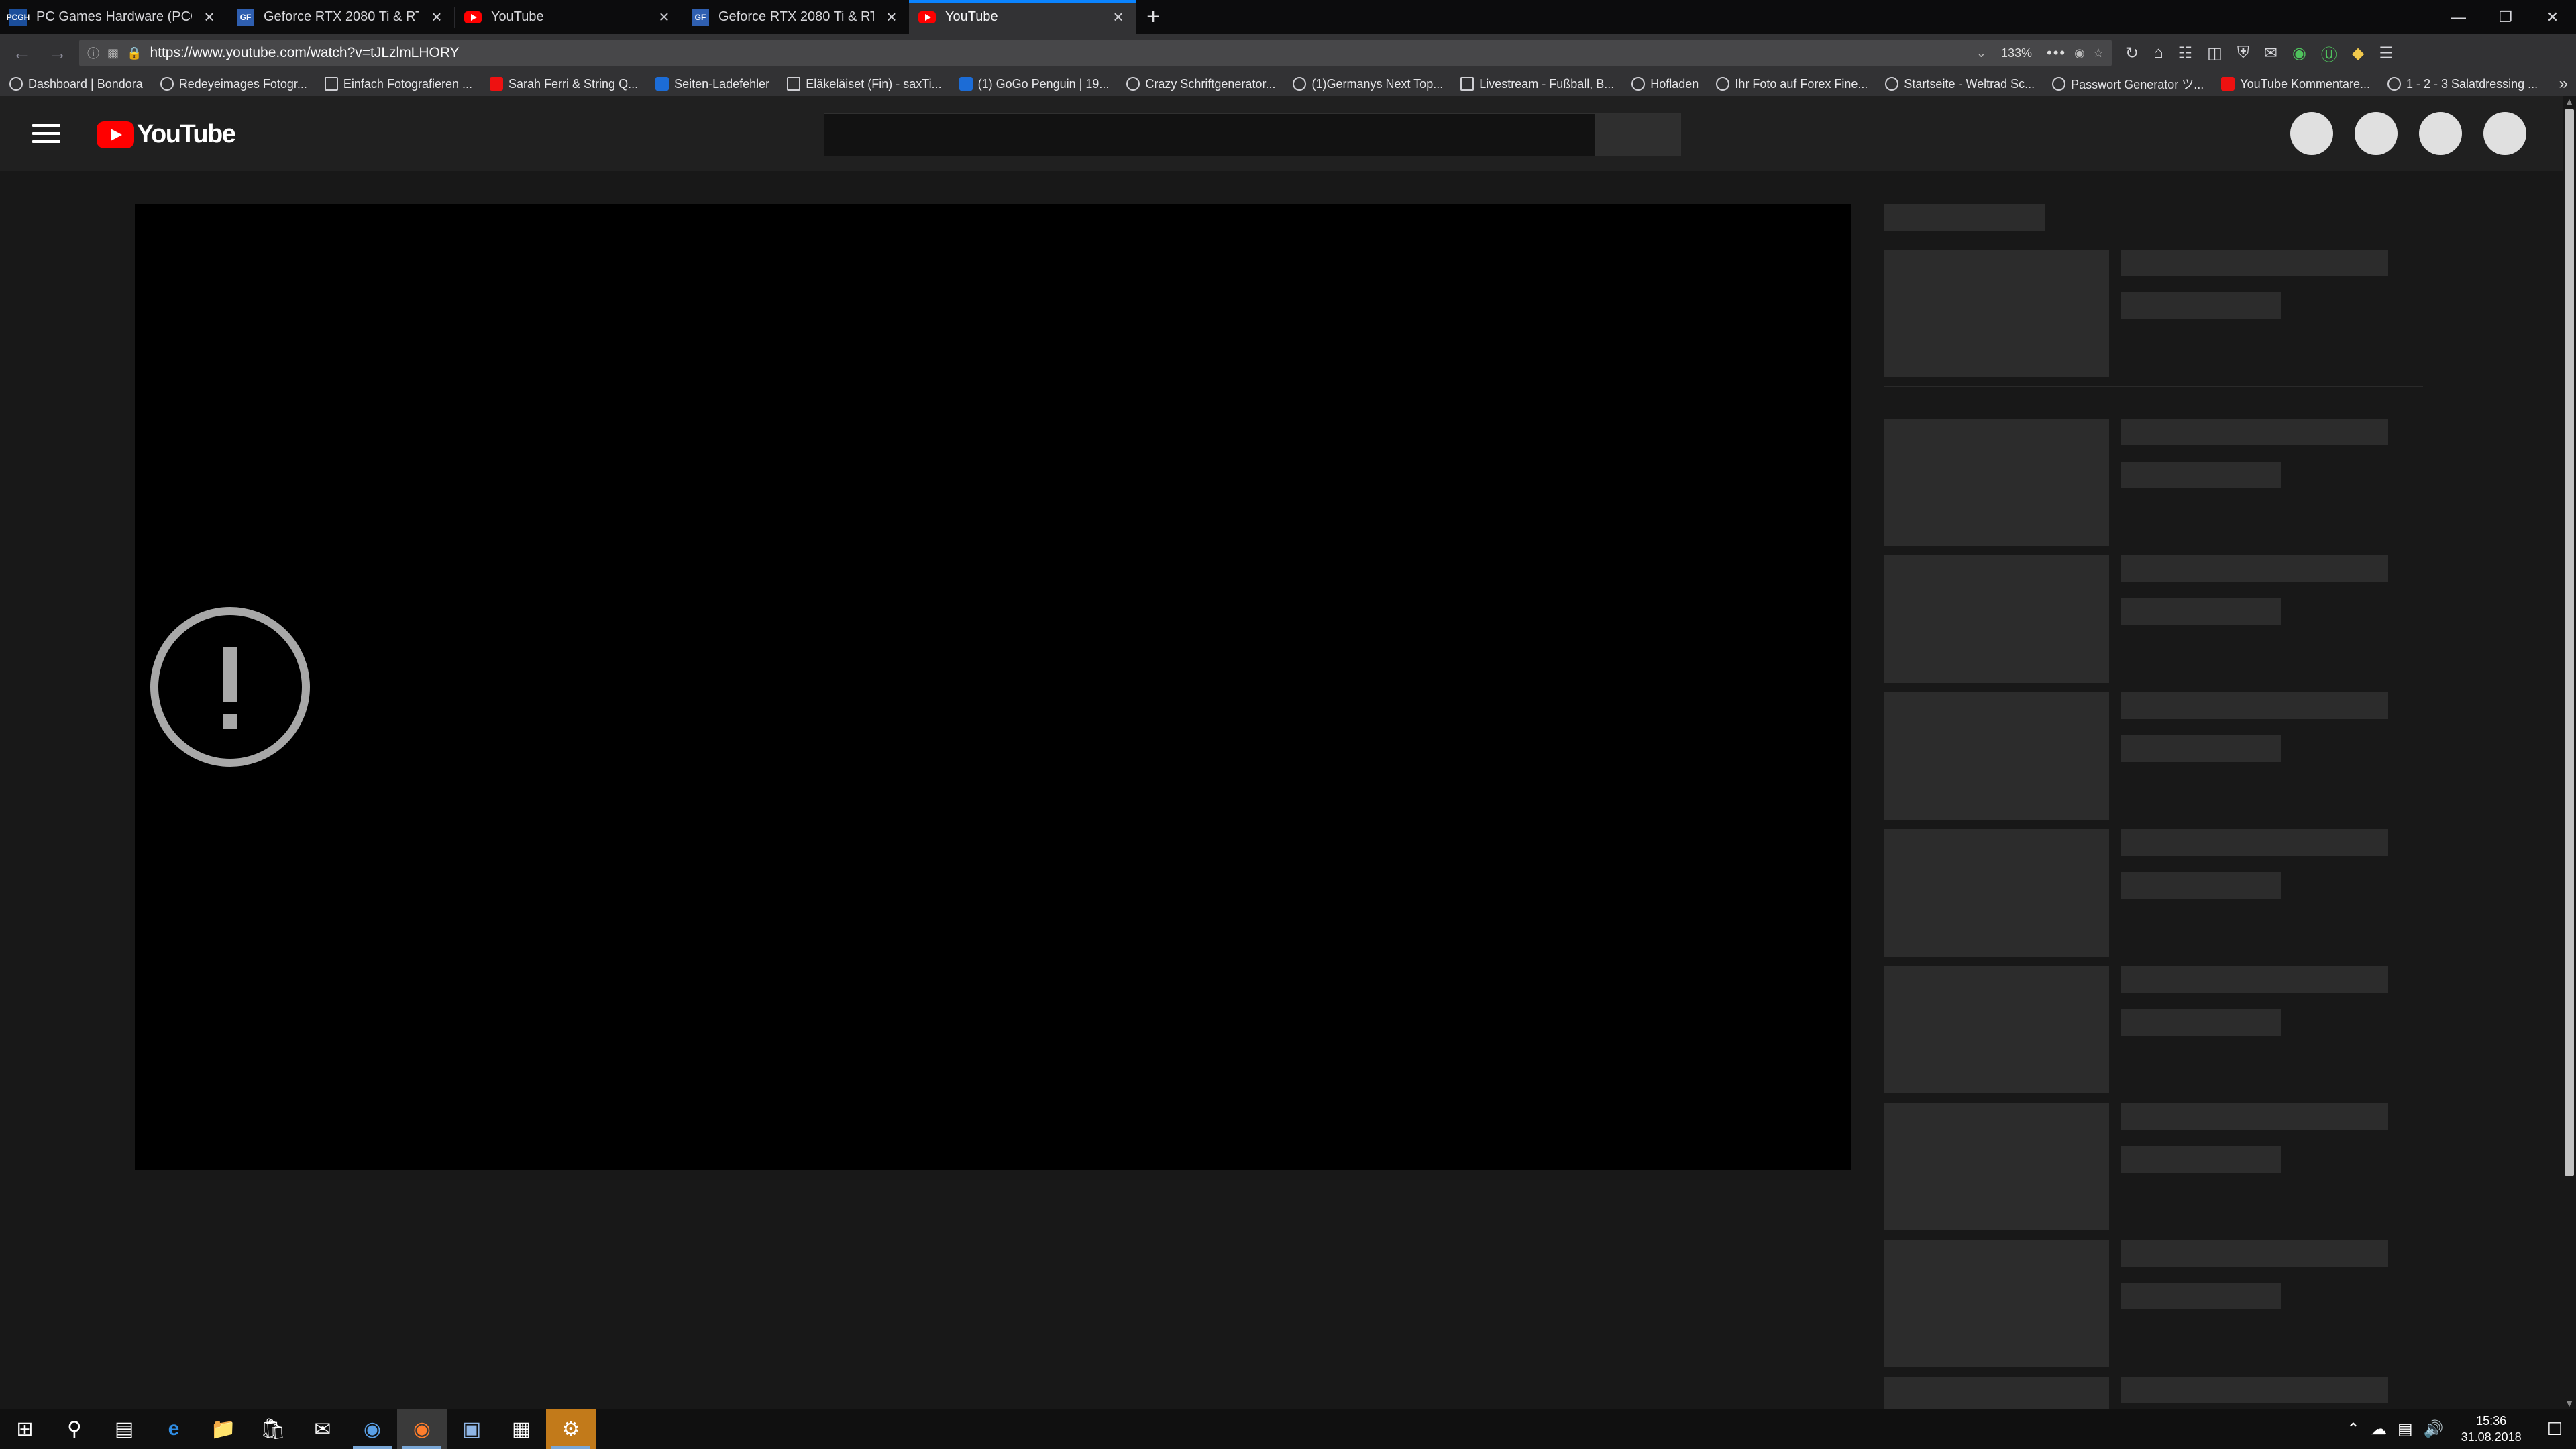 The image size is (2576, 1449). I want to click on close-window-button: ✕, so click(2552, 17).